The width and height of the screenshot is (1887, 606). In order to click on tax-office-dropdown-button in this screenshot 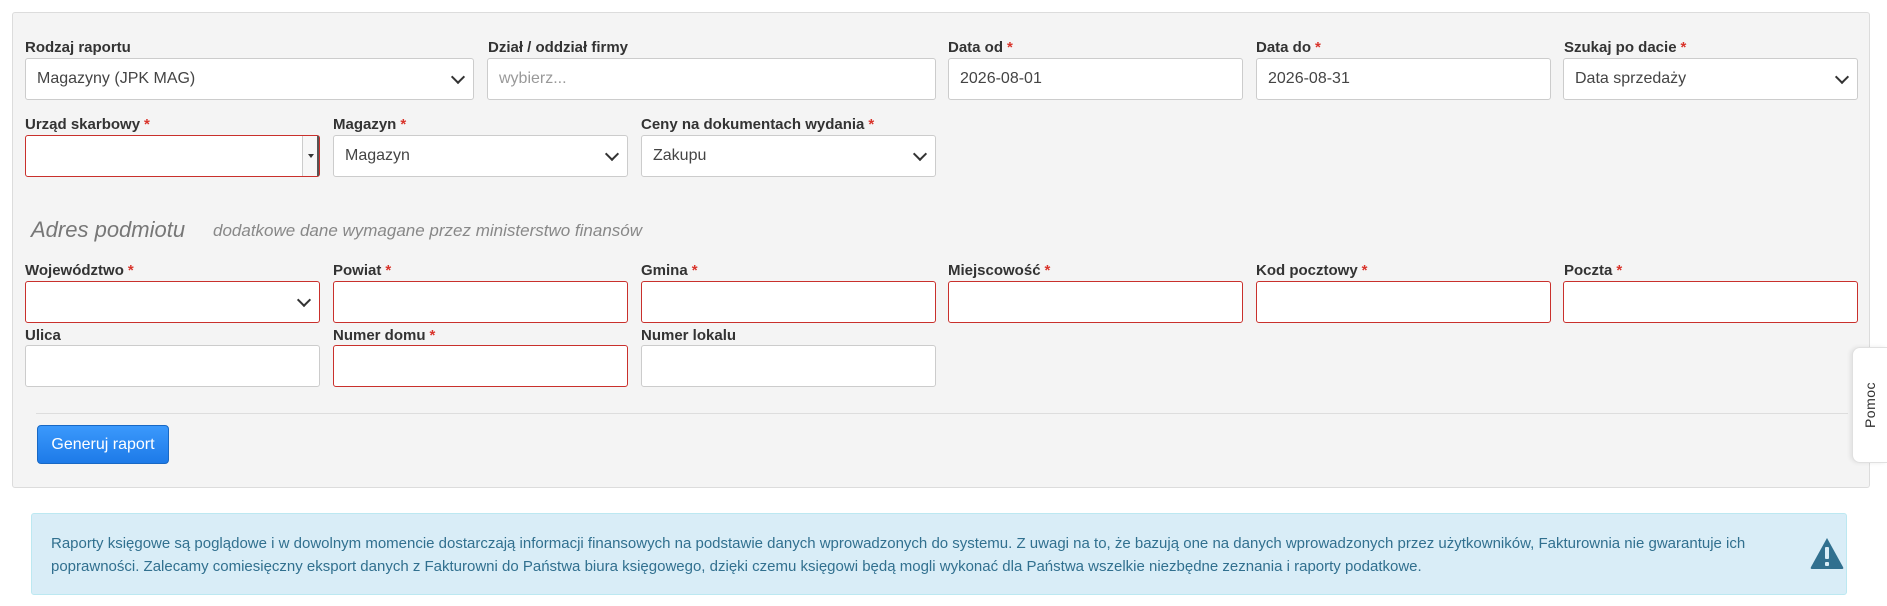, I will do `click(310, 156)`.